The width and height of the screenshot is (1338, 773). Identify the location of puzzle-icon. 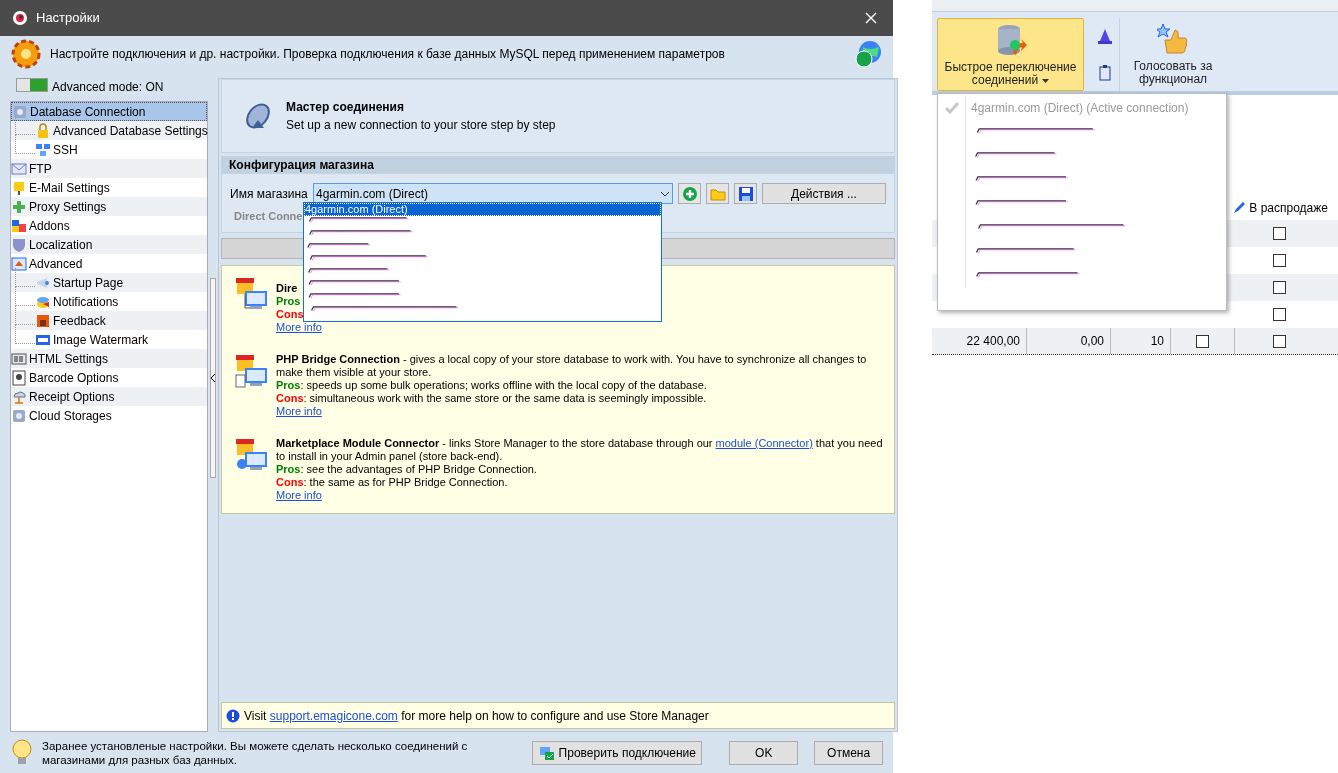
(19, 206).